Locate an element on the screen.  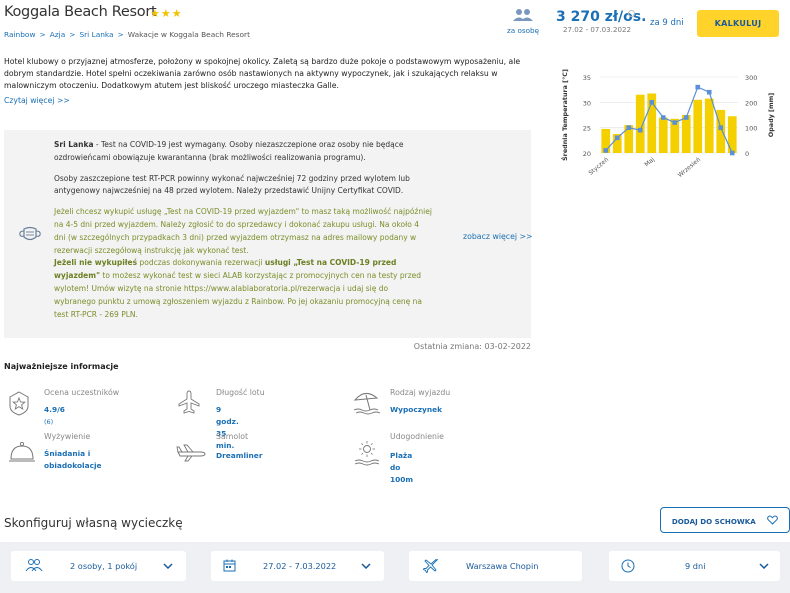
duration-value: 9 dni is located at coordinates (695, 566).